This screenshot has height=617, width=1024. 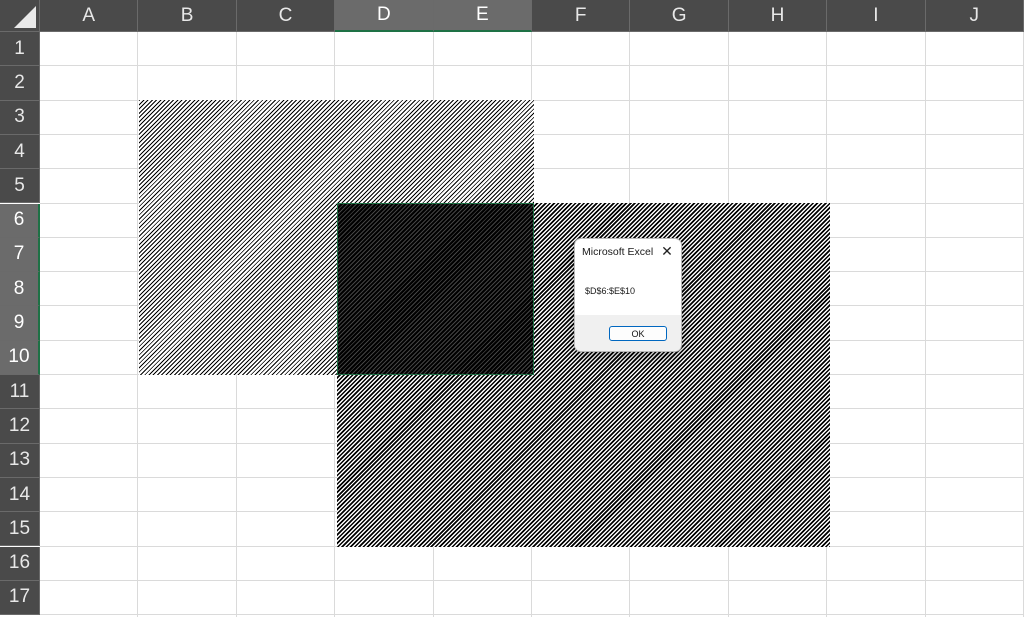 What do you see at coordinates (20, 152) in the screenshot?
I see `row-header-4: 4` at bounding box center [20, 152].